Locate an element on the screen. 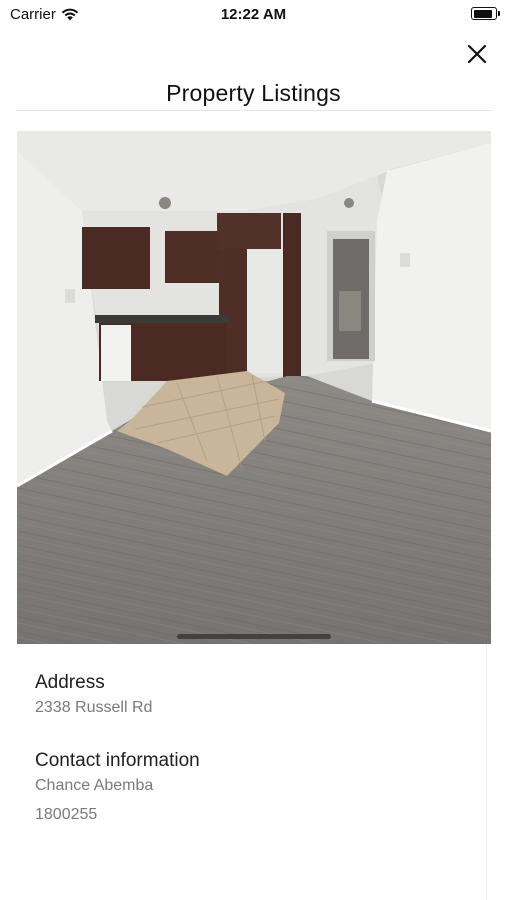 The height and width of the screenshot is (900, 507). image-scroll-indicator is located at coordinates (254, 636).